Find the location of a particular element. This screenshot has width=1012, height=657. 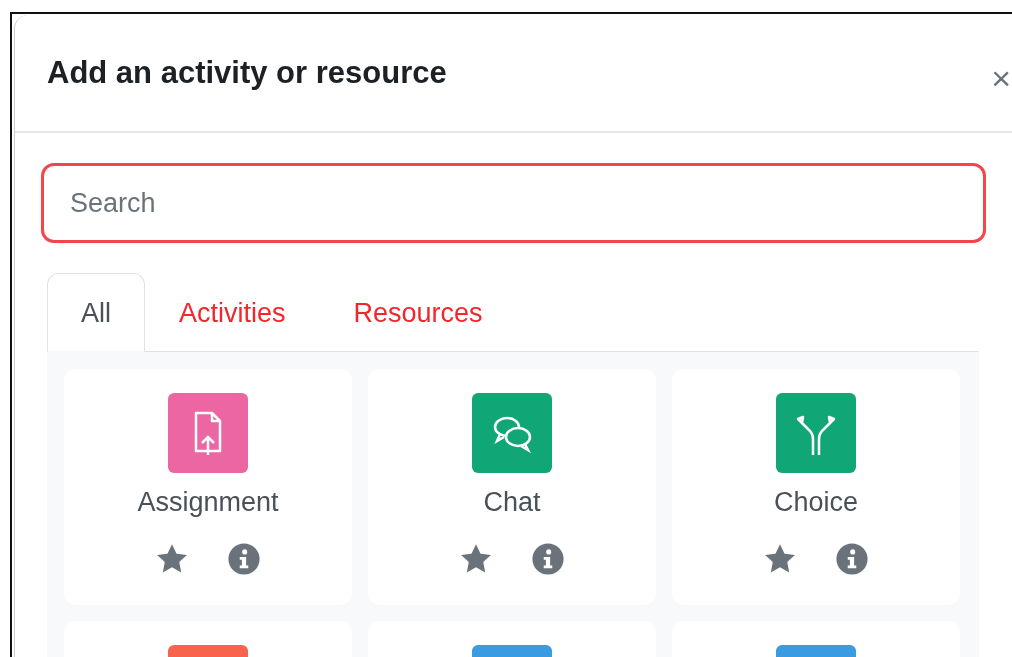

activity-card: Chat is located at coordinates (512, 487).